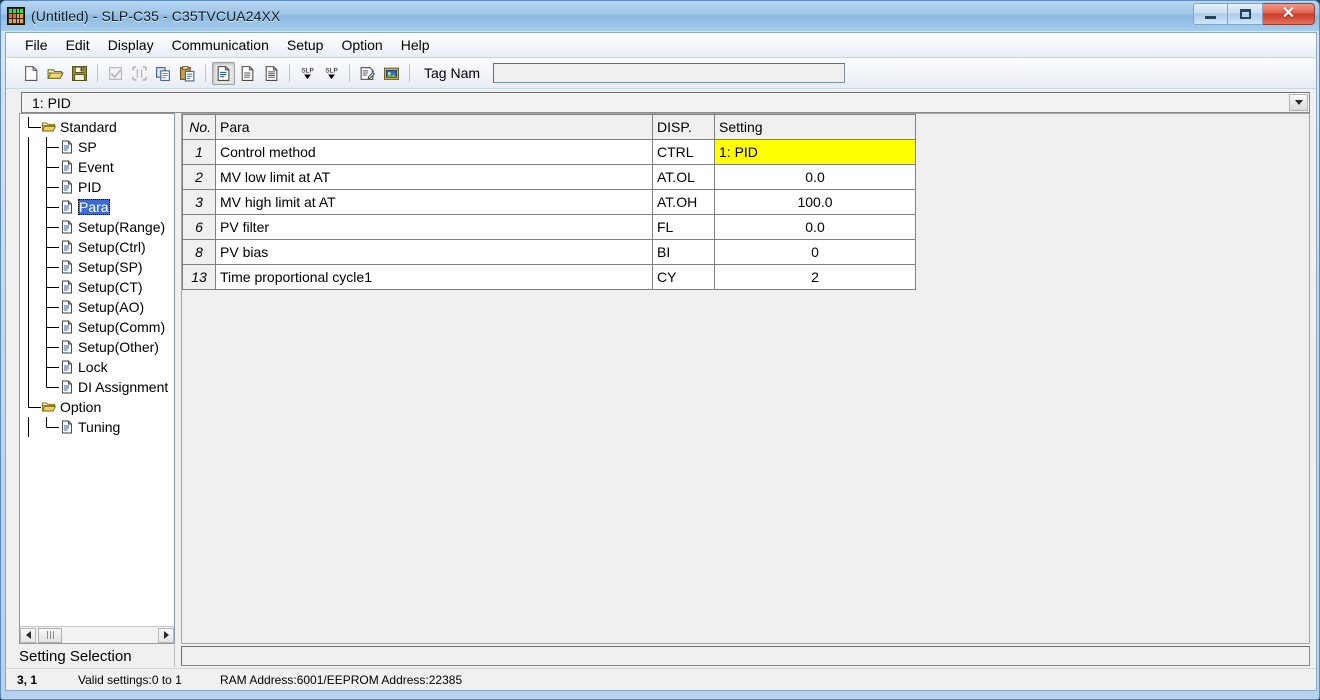 The image size is (1320, 700). I want to click on tree-item-pid: PID, so click(97, 187).